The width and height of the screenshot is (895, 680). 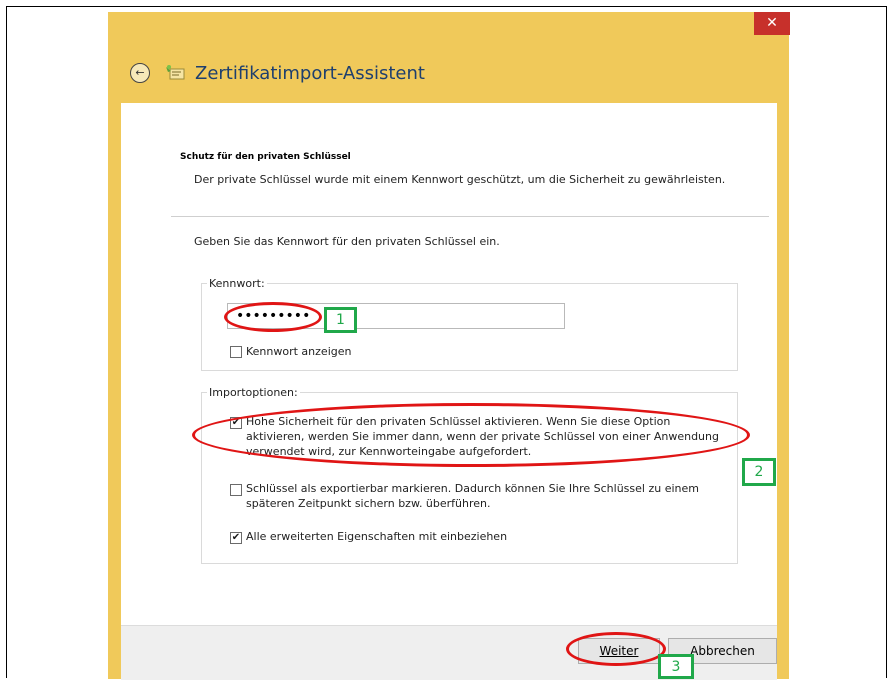 I want to click on cancel-button-label: Abbrechen, so click(x=722, y=651).